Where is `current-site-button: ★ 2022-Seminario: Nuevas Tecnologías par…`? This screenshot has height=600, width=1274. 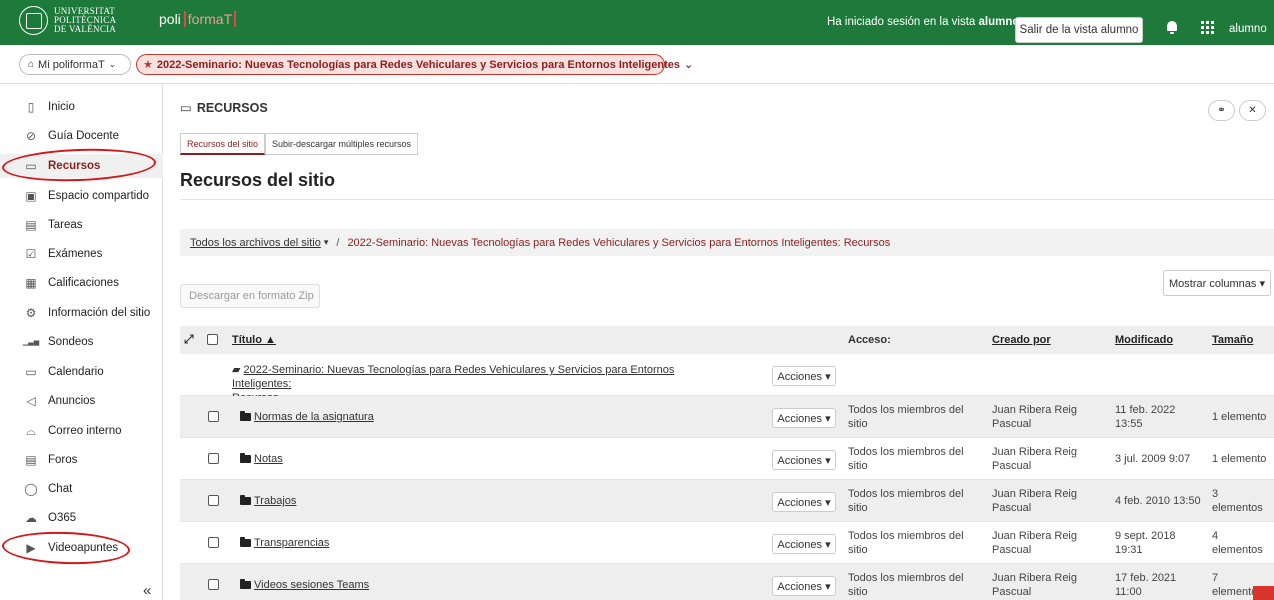
current-site-button: ★ 2022-Seminario: Nuevas Tecnologías par… is located at coordinates (414, 64).